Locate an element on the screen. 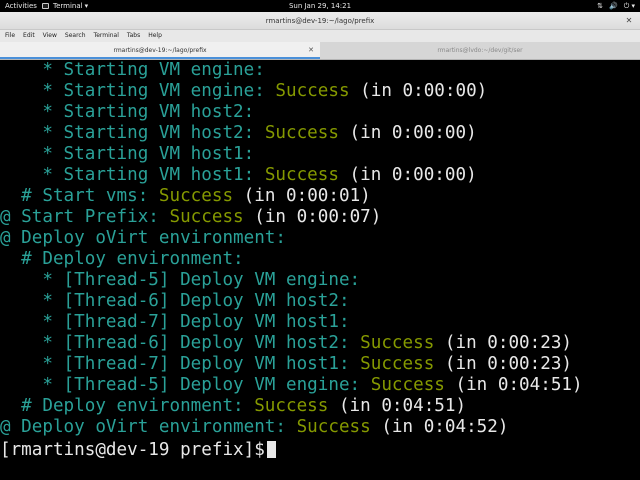 The image size is (640, 480). menu-view: View is located at coordinates (50, 36).